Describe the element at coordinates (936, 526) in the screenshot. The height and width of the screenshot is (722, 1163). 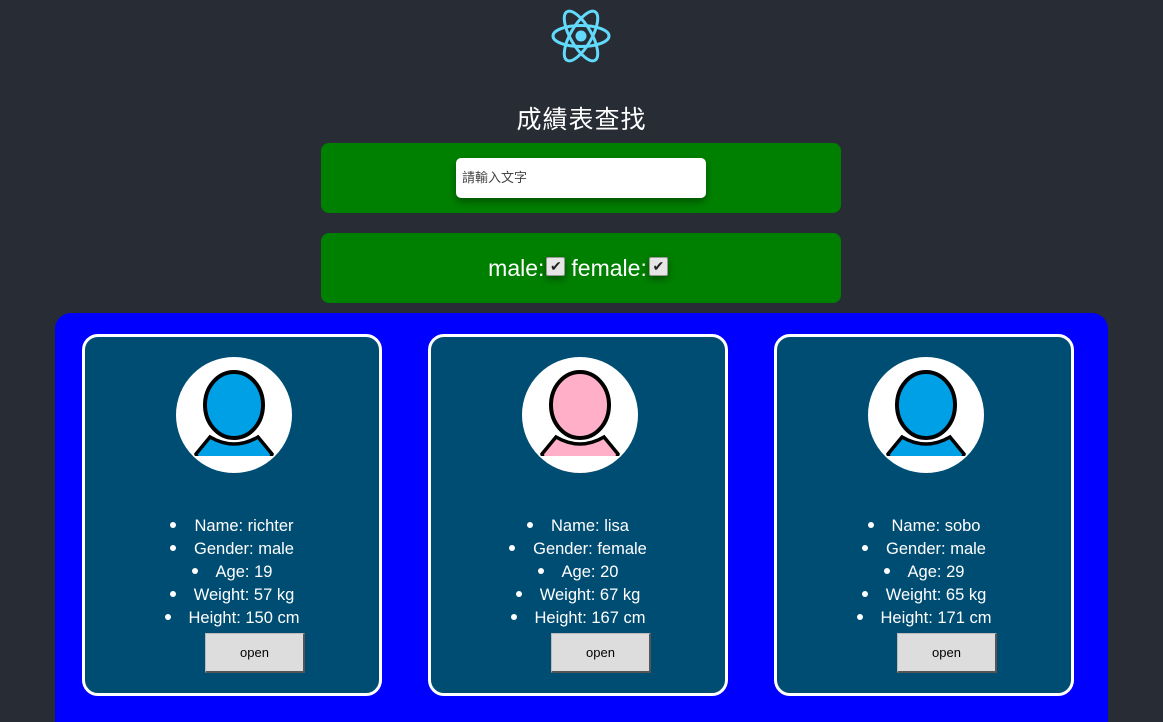
I see `student-name: Name: sobo` at that location.